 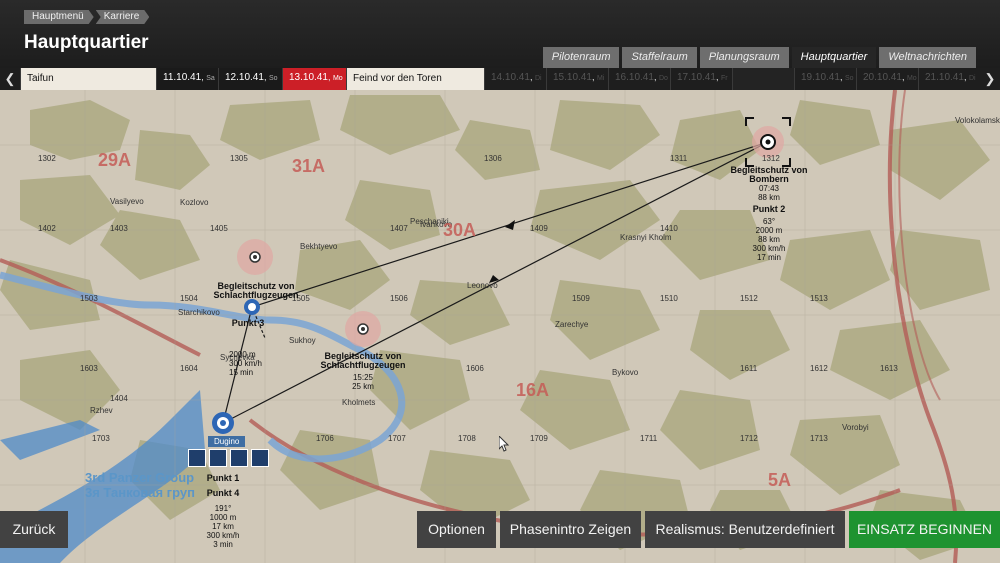 What do you see at coordinates (882, 77) in the screenshot?
I see `timeline-date: 20.10.41` at bounding box center [882, 77].